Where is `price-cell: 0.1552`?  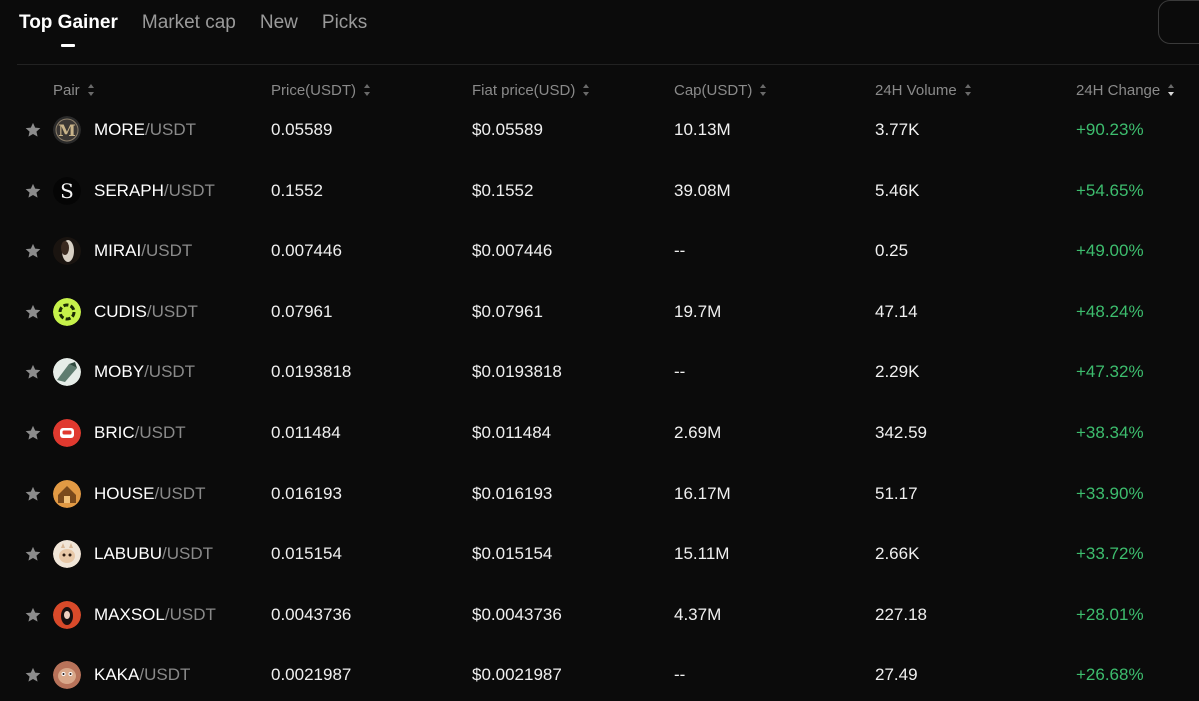 price-cell: 0.1552 is located at coordinates (297, 190).